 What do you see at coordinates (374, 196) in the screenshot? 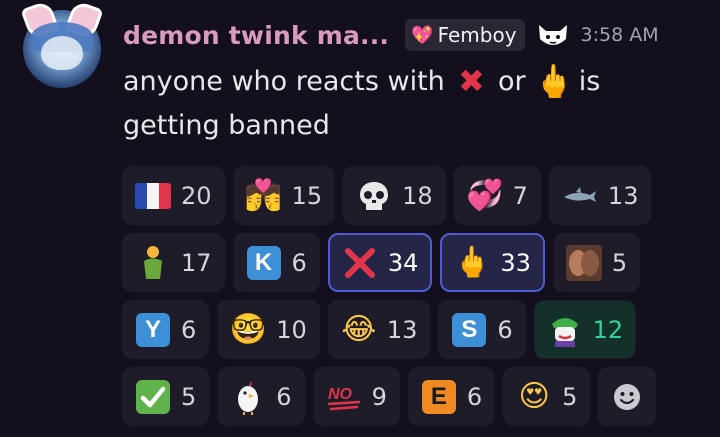
I see `skull-icon` at bounding box center [374, 196].